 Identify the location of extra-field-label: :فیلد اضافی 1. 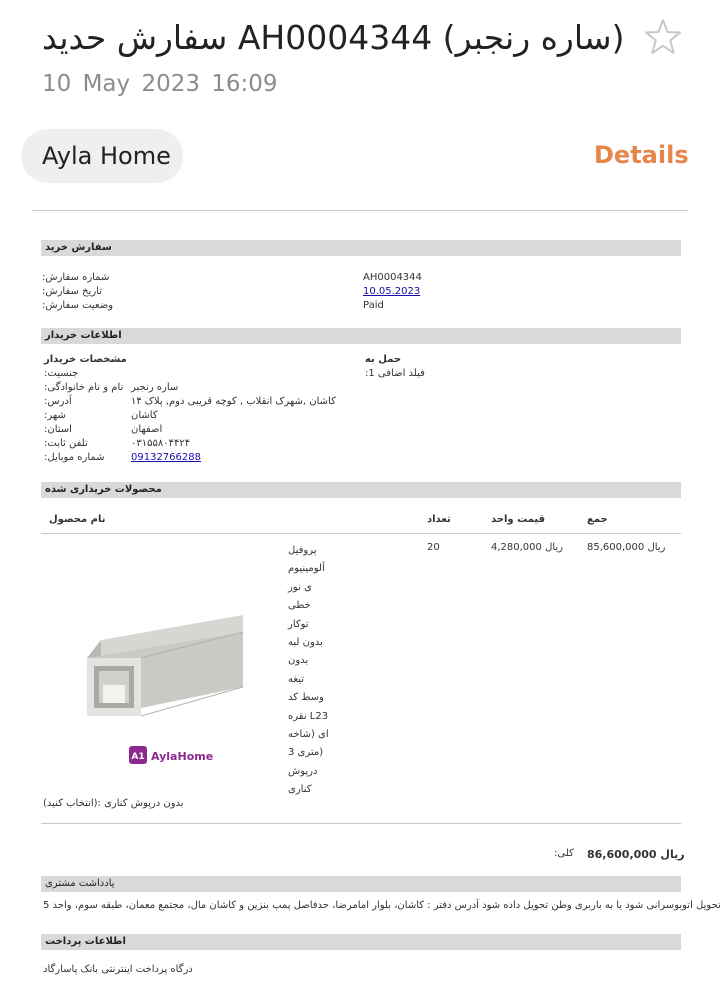
(395, 373).